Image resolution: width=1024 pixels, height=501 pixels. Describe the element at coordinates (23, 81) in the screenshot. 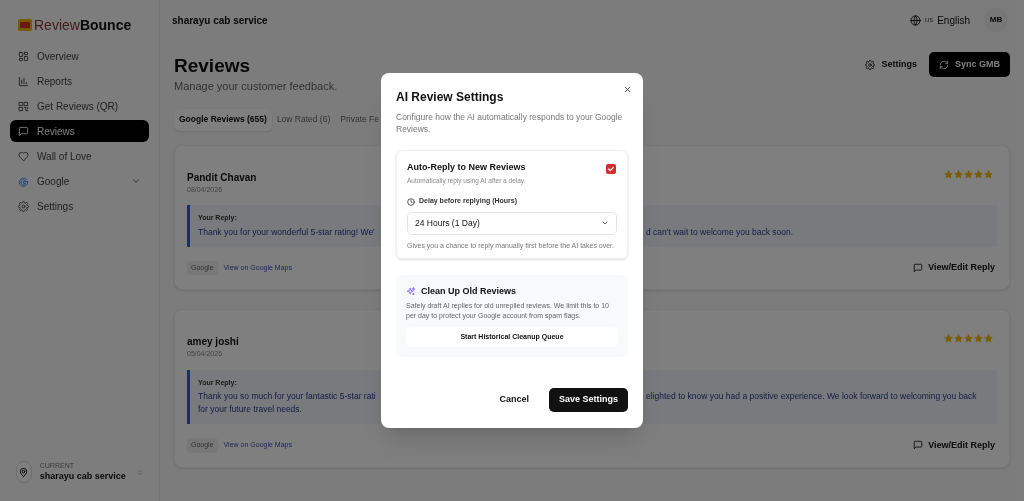

I see `chart-icon` at that location.